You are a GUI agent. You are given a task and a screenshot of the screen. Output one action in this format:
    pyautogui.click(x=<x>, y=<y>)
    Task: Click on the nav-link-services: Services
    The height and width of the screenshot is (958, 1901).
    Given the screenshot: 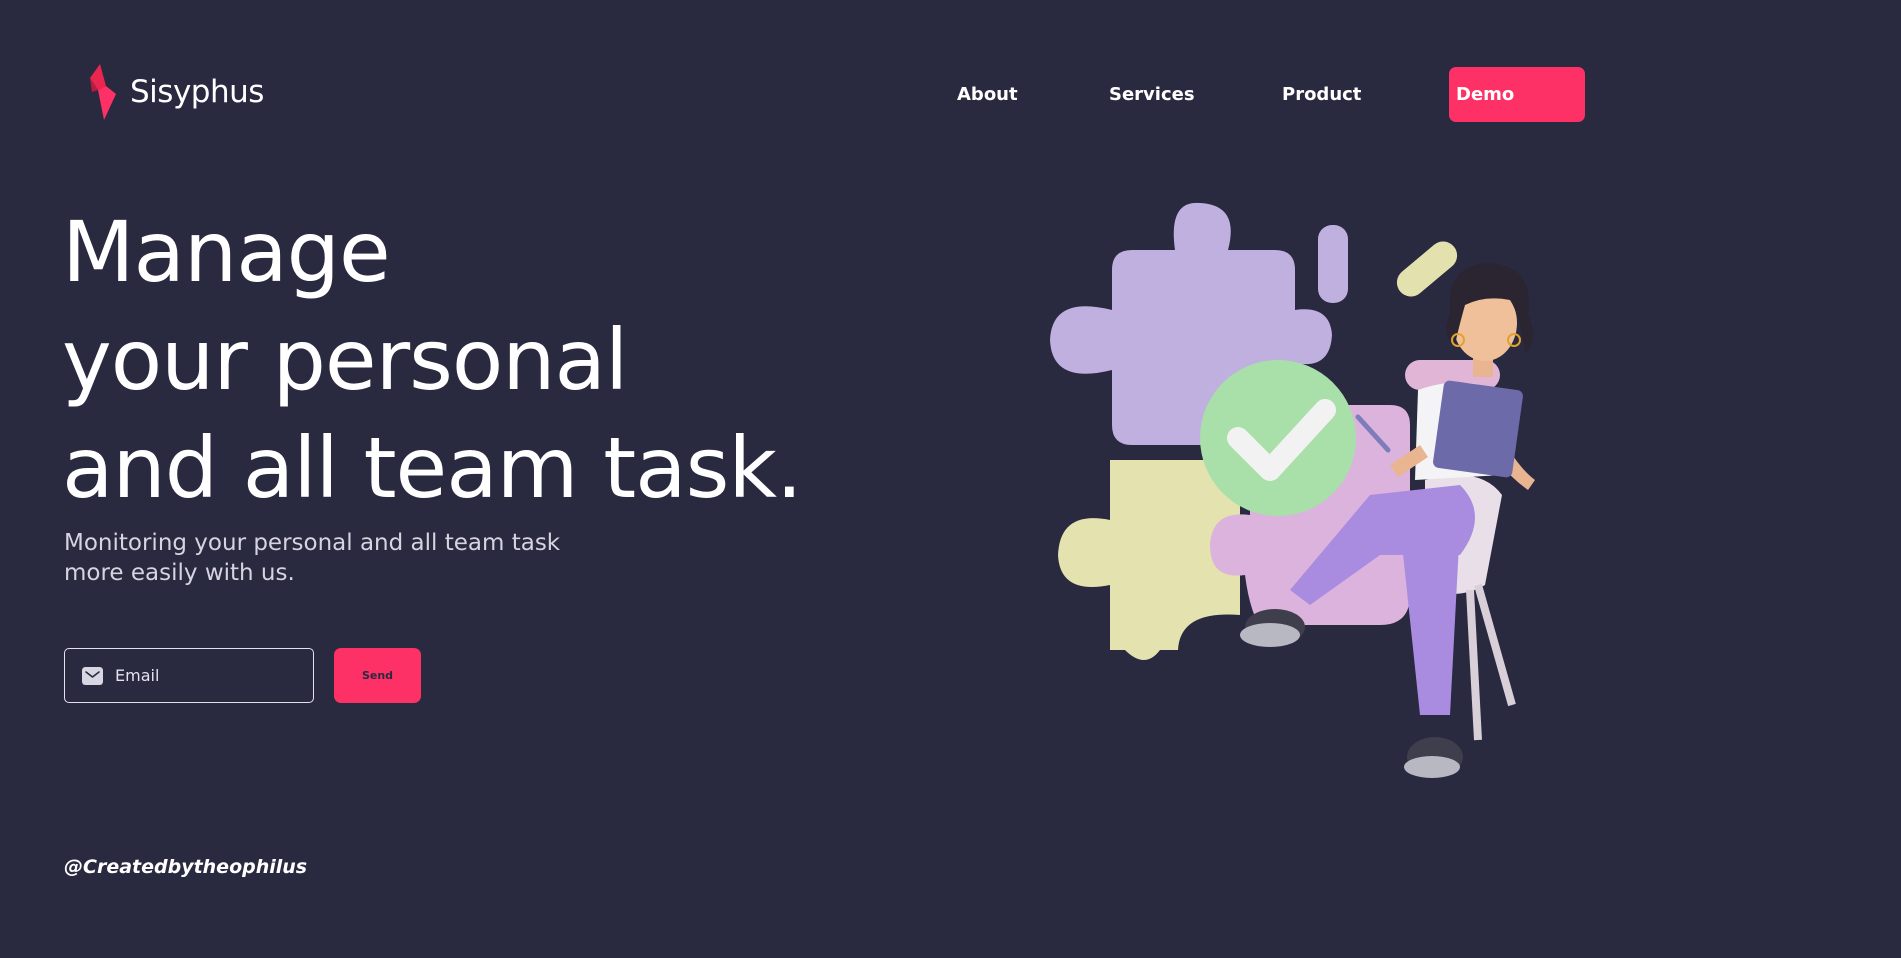 What is the action you would take?
    pyautogui.click(x=1152, y=94)
    